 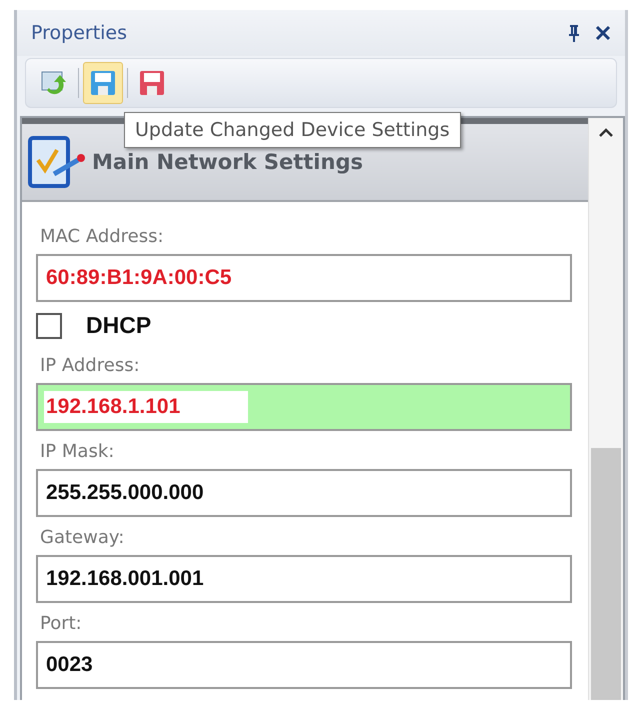 What do you see at coordinates (603, 33) in the screenshot?
I see `close-icon` at bounding box center [603, 33].